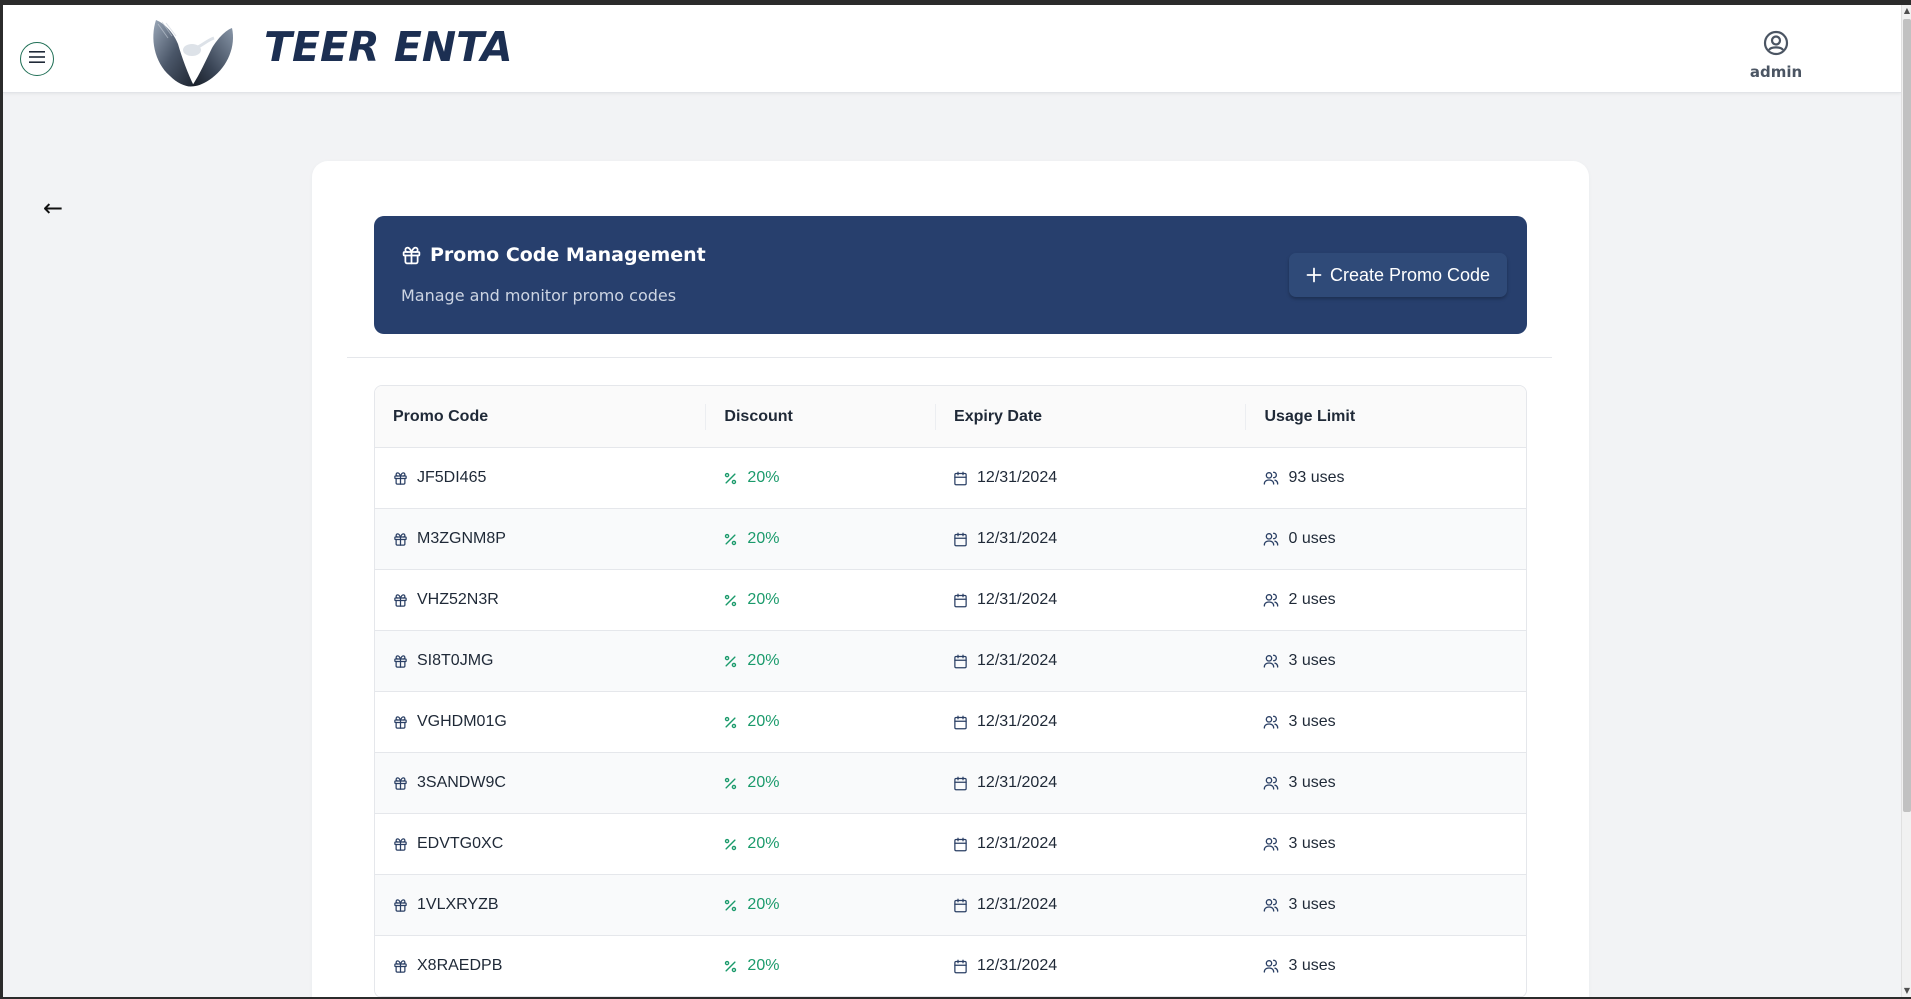 The width and height of the screenshot is (1911, 999). I want to click on table-row: M3ZGNM8P 20% 12/31/2024 0 uses, so click(950, 539).